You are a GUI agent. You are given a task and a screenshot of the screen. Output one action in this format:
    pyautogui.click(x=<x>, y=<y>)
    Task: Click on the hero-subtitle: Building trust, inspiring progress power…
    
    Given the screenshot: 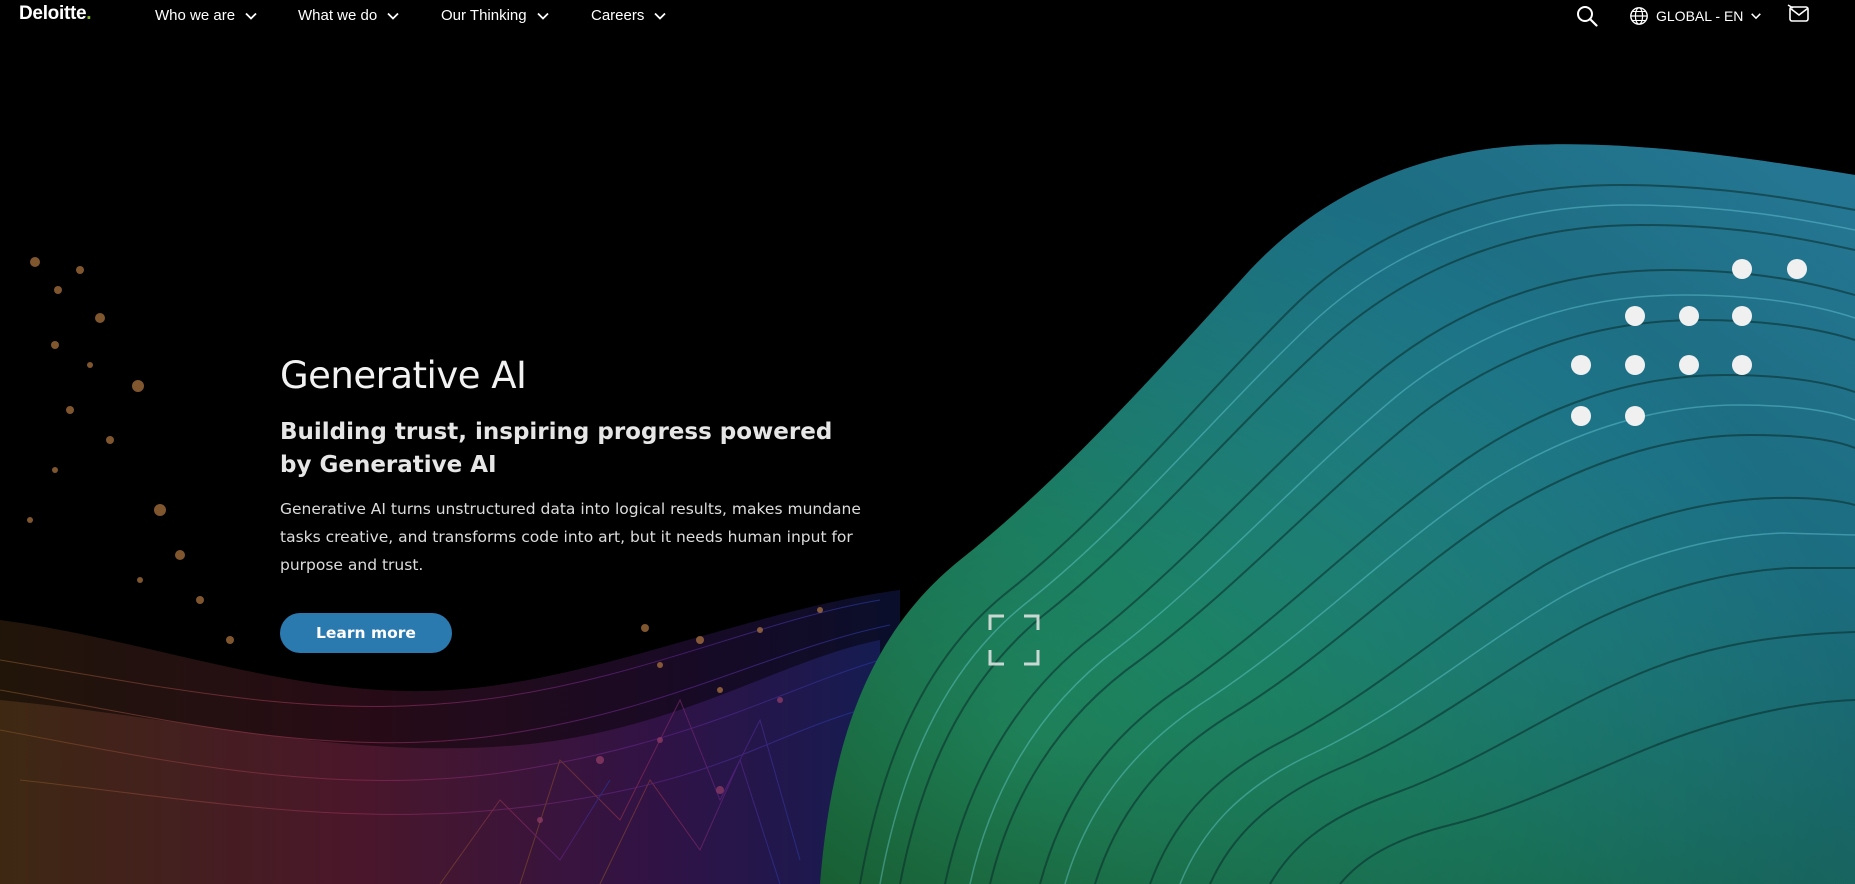 What is the action you would take?
    pyautogui.click(x=556, y=448)
    